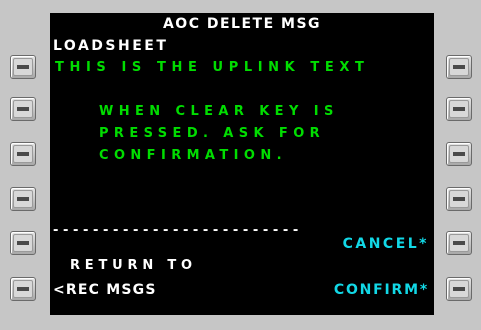  I want to click on lsk-1l-button, so click(23, 67).